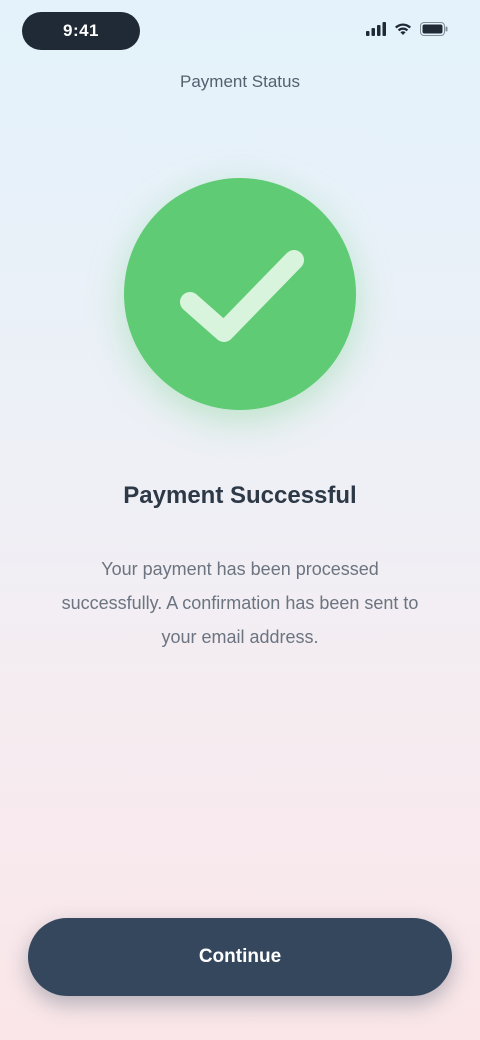 The width and height of the screenshot is (480, 1040). Describe the element at coordinates (240, 32) in the screenshot. I see `status-bar: 9:41` at that location.